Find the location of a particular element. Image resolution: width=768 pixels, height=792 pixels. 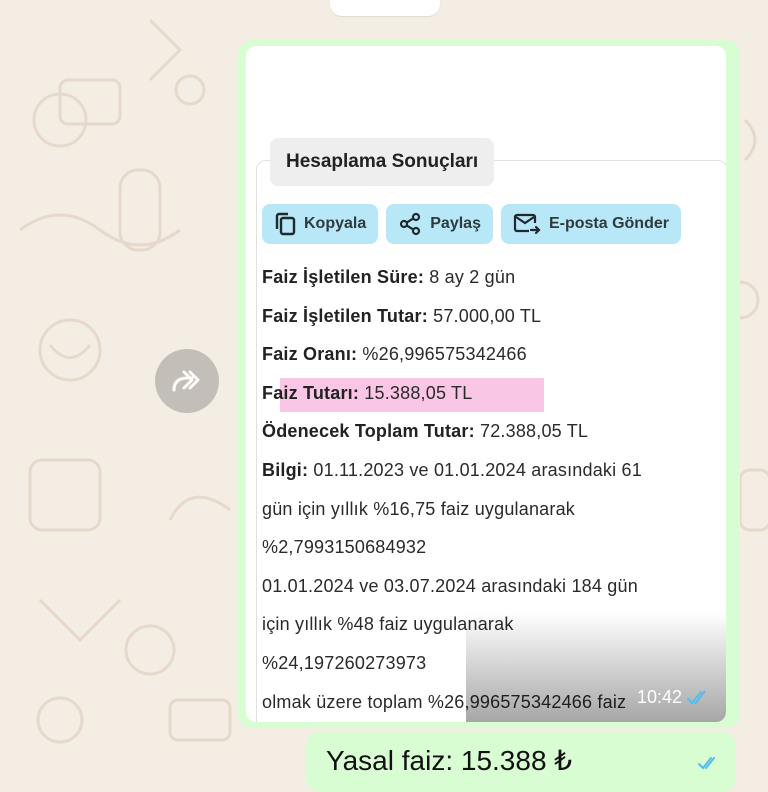

message-text: Yasal faiz: 15.388 ₺ is located at coordinates (449, 760).